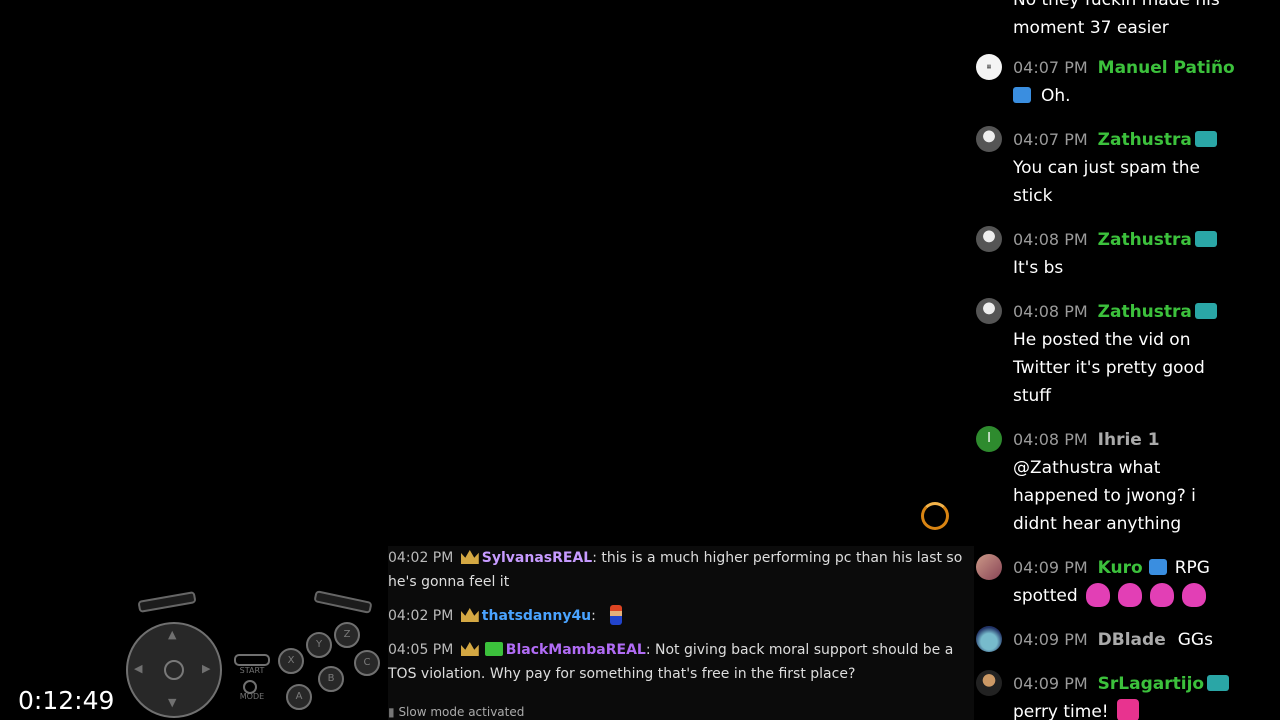 This screenshot has width=1280, height=720. I want to click on message-header: 04:07 PM Manuel Patiño, so click(1124, 68).